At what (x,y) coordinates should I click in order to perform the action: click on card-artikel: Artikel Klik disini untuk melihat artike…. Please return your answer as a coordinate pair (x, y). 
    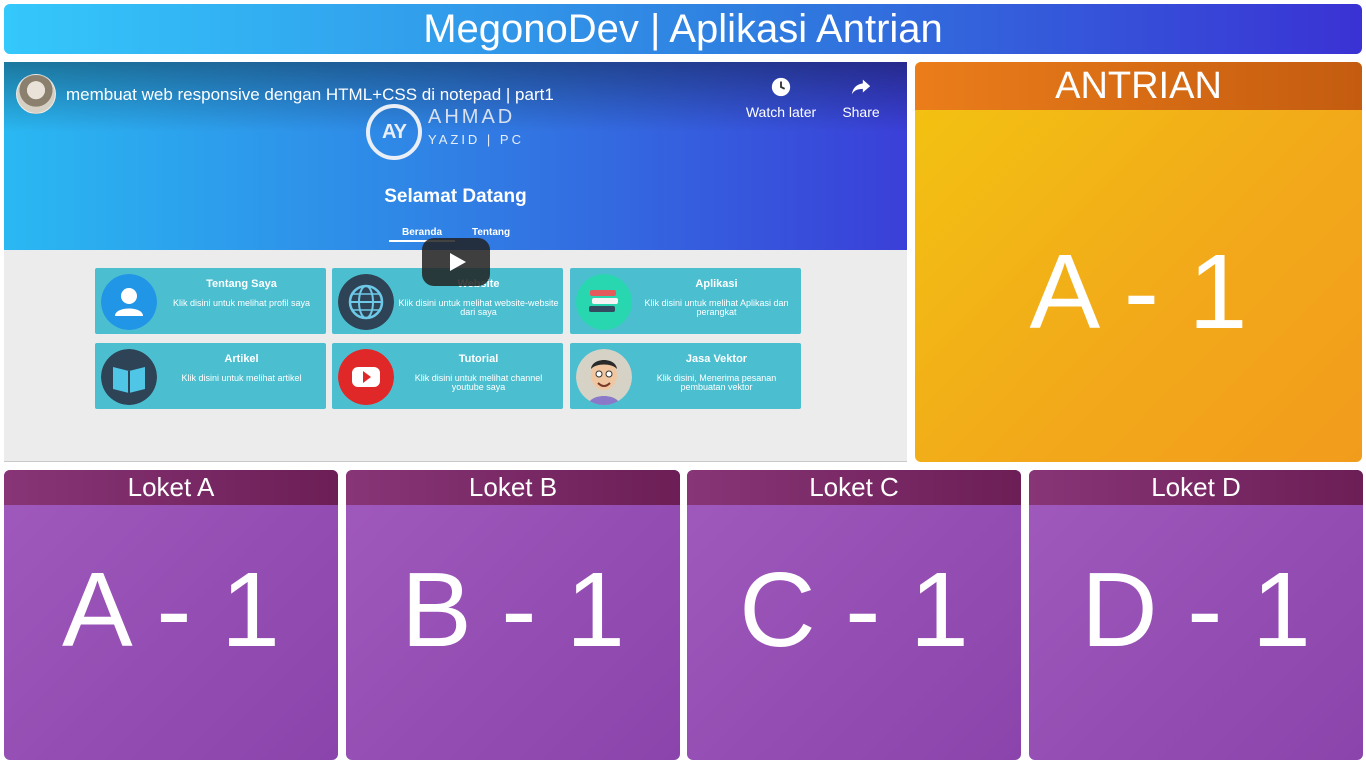
    Looking at the image, I should click on (210, 376).